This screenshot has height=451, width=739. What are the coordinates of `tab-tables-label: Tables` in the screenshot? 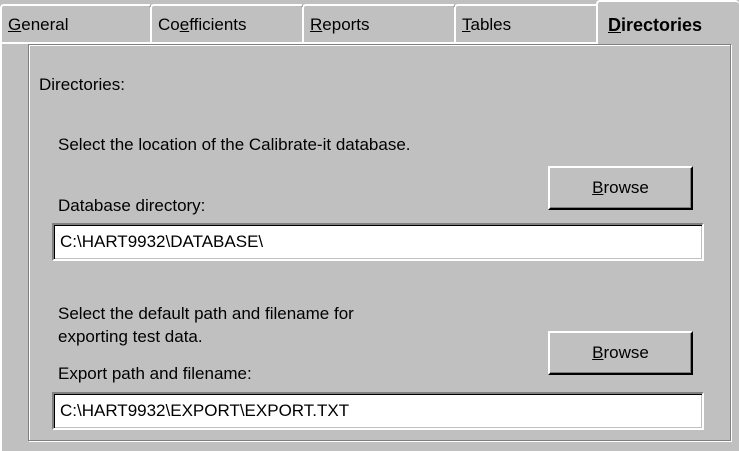 It's located at (487, 24).